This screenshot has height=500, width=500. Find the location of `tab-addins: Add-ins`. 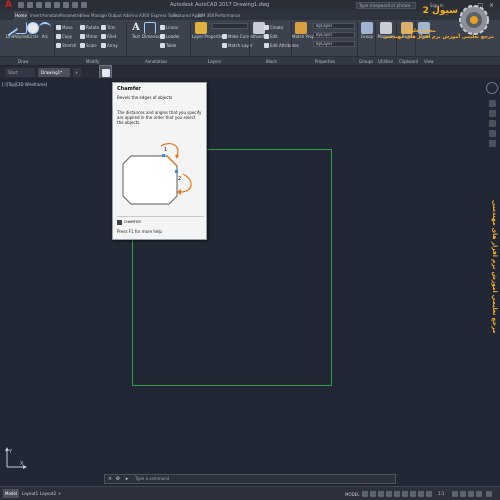

tab-addins: Add-ins is located at coordinates (130, 15).